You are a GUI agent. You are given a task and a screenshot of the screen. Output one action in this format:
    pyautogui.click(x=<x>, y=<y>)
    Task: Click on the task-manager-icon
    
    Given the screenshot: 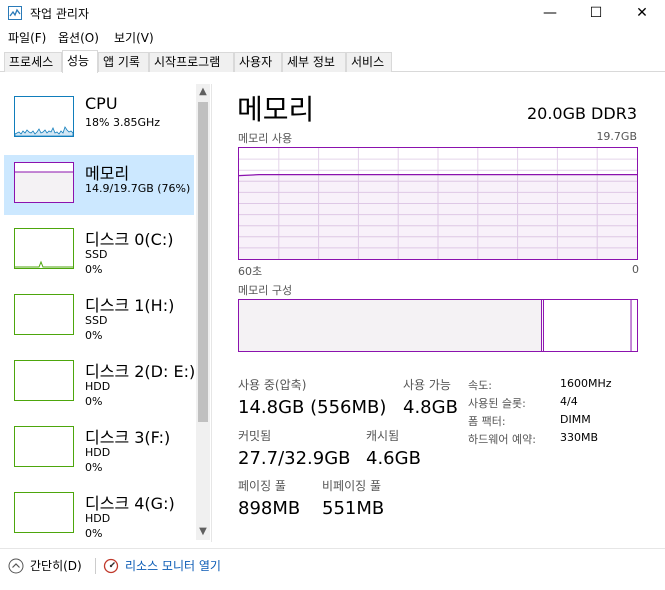 What is the action you would take?
    pyautogui.click(x=15, y=13)
    